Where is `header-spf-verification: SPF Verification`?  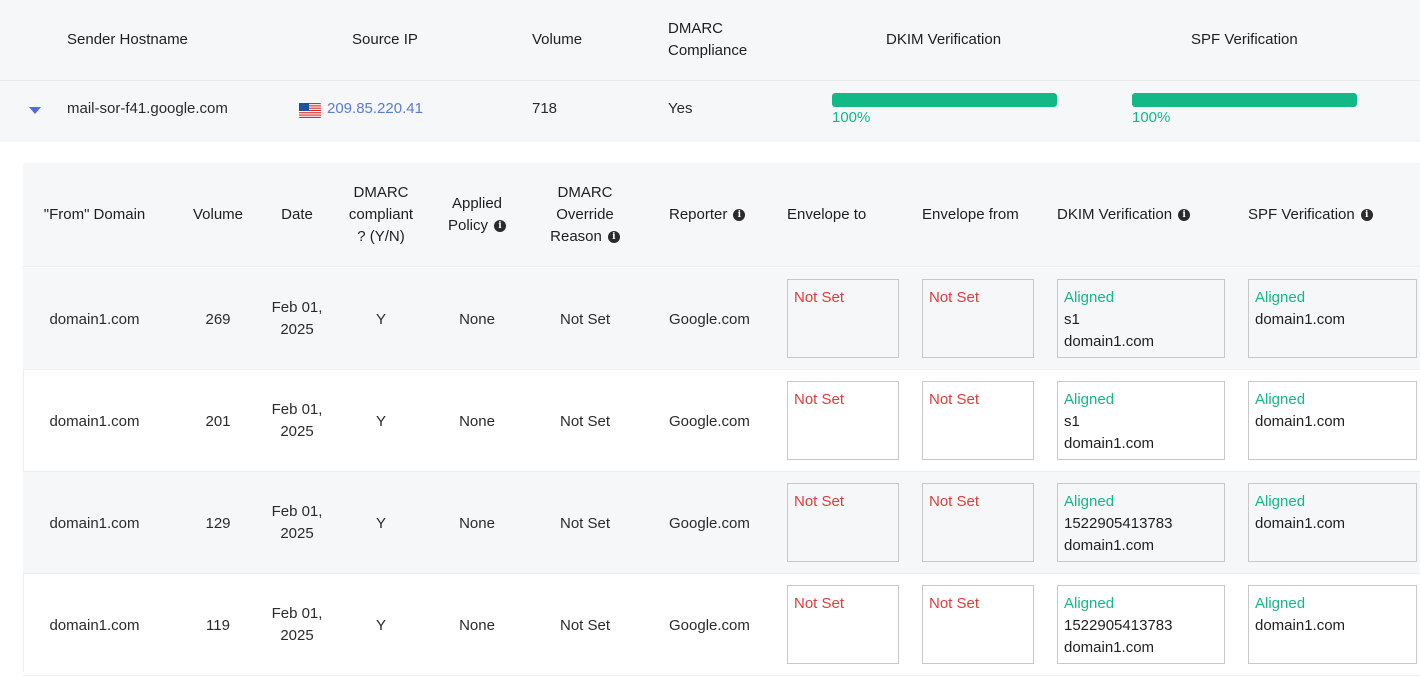
header-spf-verification: SPF Verification is located at coordinates (1244, 40).